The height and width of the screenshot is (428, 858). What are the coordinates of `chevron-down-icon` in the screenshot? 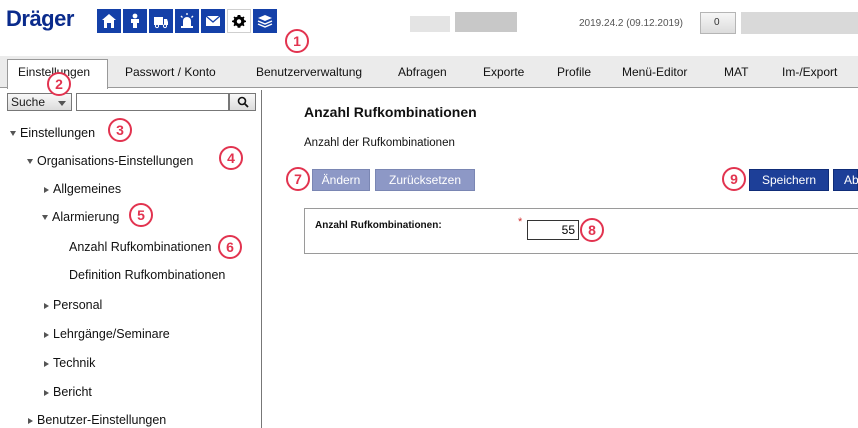 It's located at (62, 103).